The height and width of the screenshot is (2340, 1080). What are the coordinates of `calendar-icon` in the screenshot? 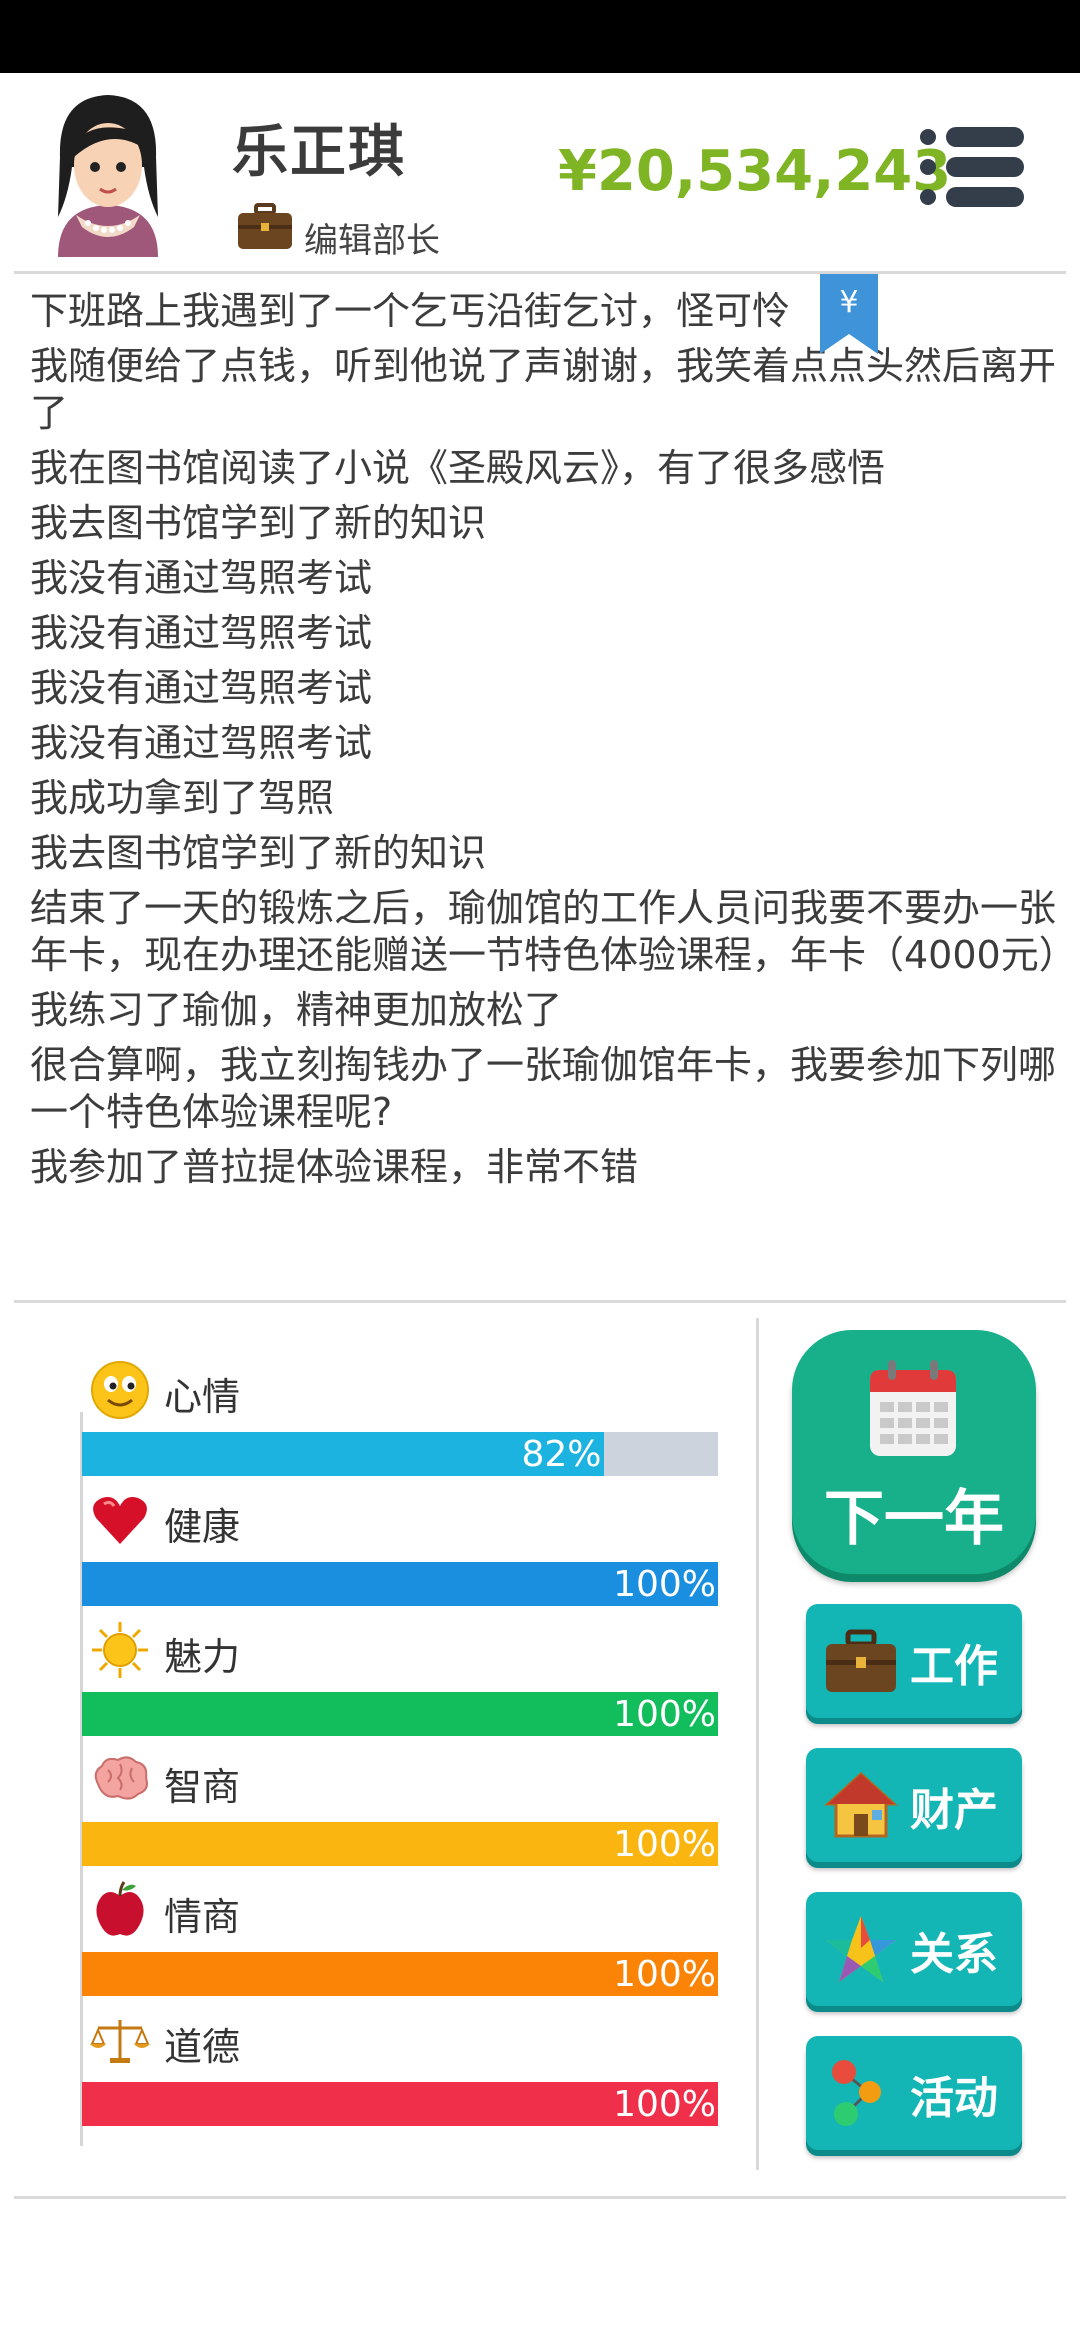 It's located at (913, 1408).